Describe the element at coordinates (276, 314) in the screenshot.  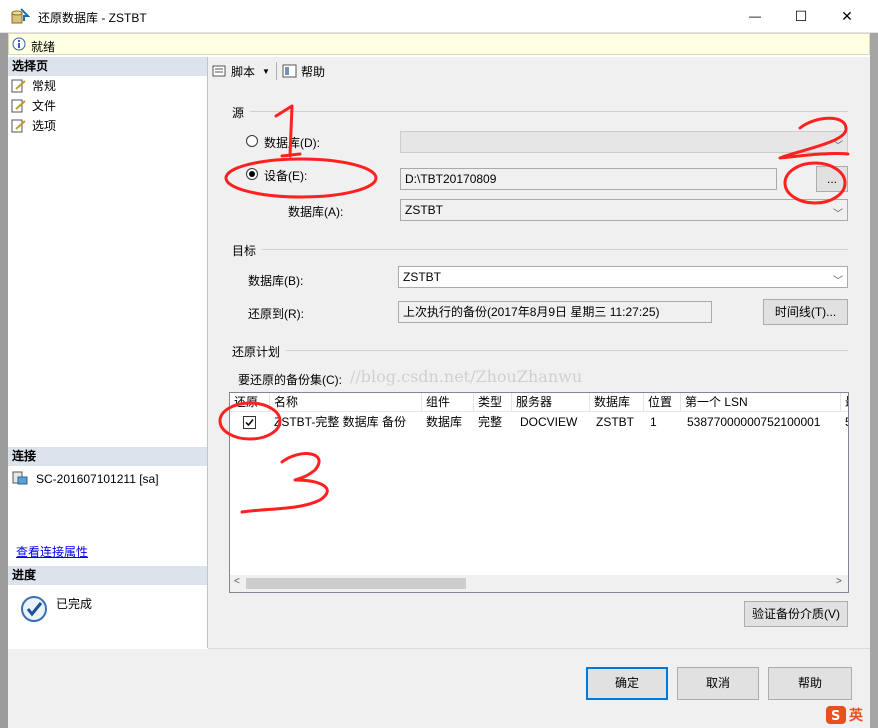
I see `restore-to-label: 还原到(R):` at that location.